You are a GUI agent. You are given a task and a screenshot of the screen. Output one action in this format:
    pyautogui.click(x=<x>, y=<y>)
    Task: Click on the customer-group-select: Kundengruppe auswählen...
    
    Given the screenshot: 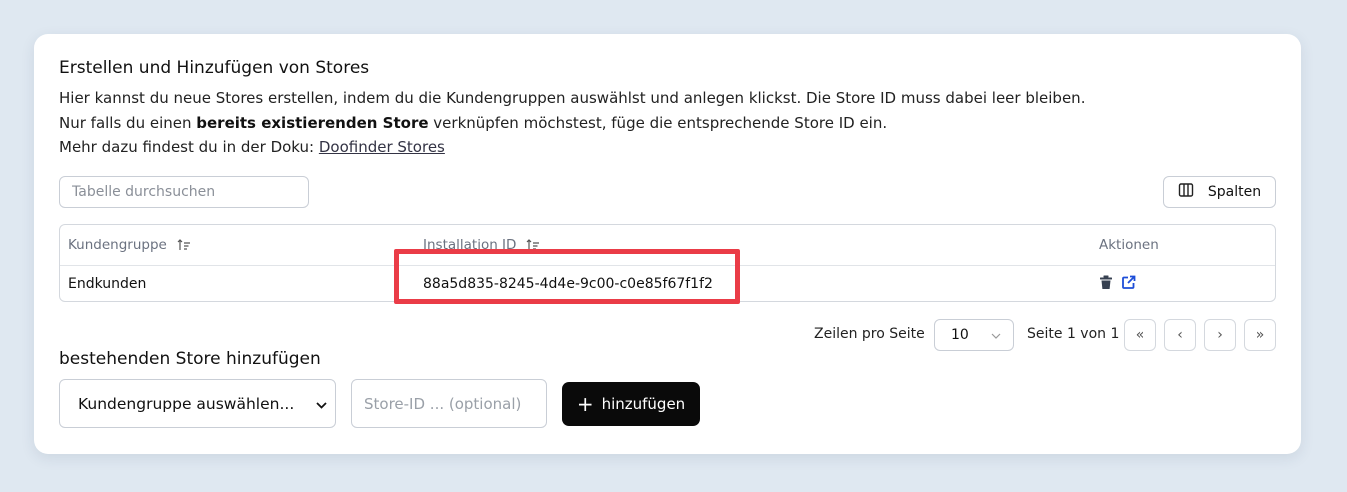 What is the action you would take?
    pyautogui.click(x=197, y=403)
    